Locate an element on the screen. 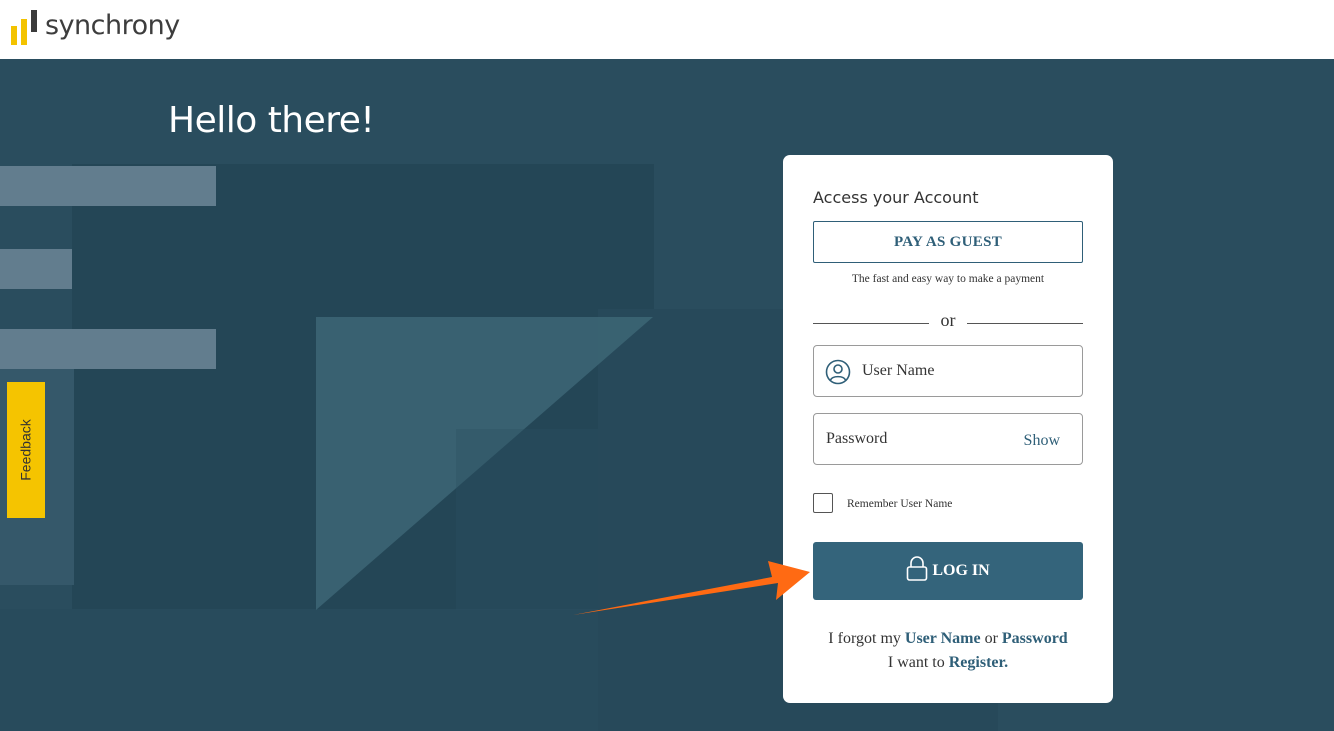 This screenshot has width=1334, height=731. or-divider: or is located at coordinates (948, 321).